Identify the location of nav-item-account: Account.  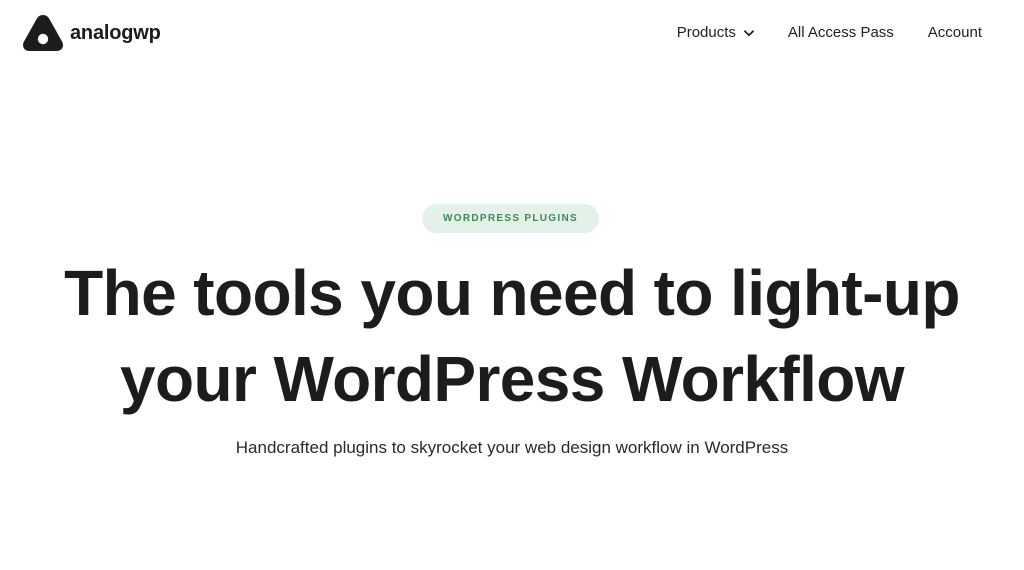
(955, 33).